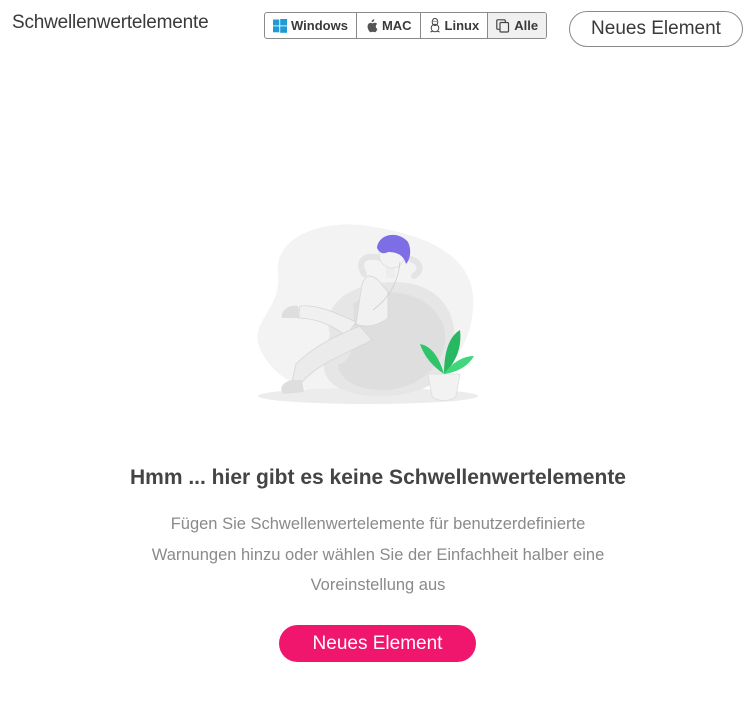 The image size is (756, 705). Describe the element at coordinates (435, 25) in the screenshot. I see `linux-icon` at that location.